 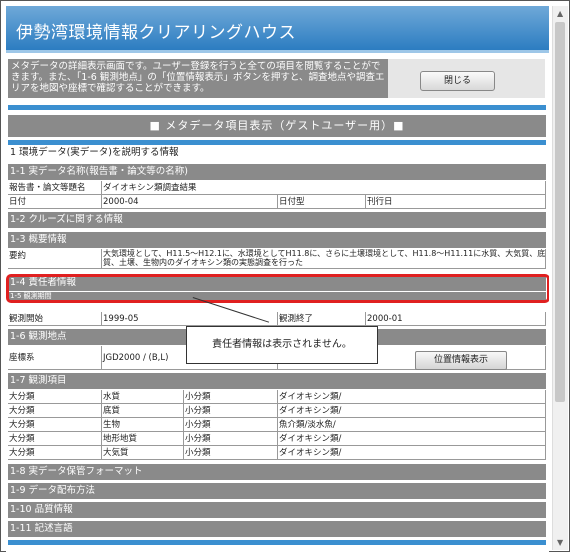 I want to click on highlight-box, so click(x=277, y=288).